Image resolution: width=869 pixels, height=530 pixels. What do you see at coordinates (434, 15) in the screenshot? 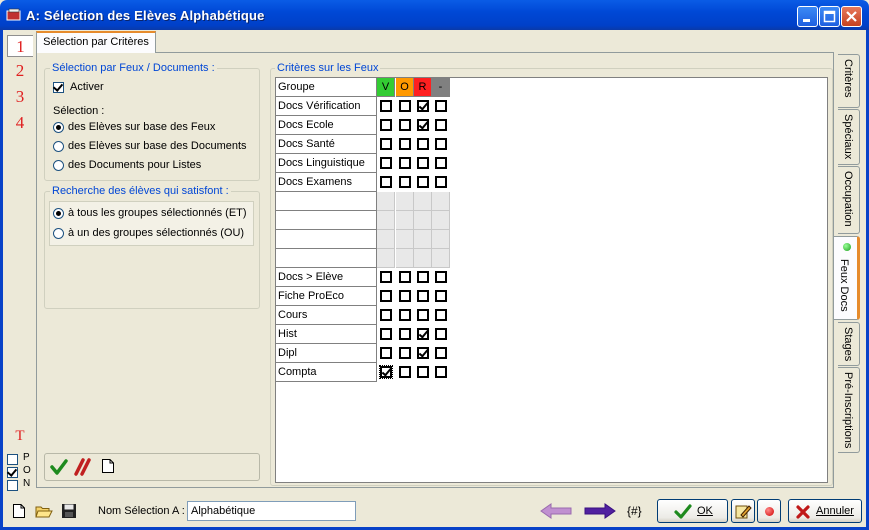
I see `title-bar: A: Sélection des Elèves Alphabétique` at bounding box center [434, 15].